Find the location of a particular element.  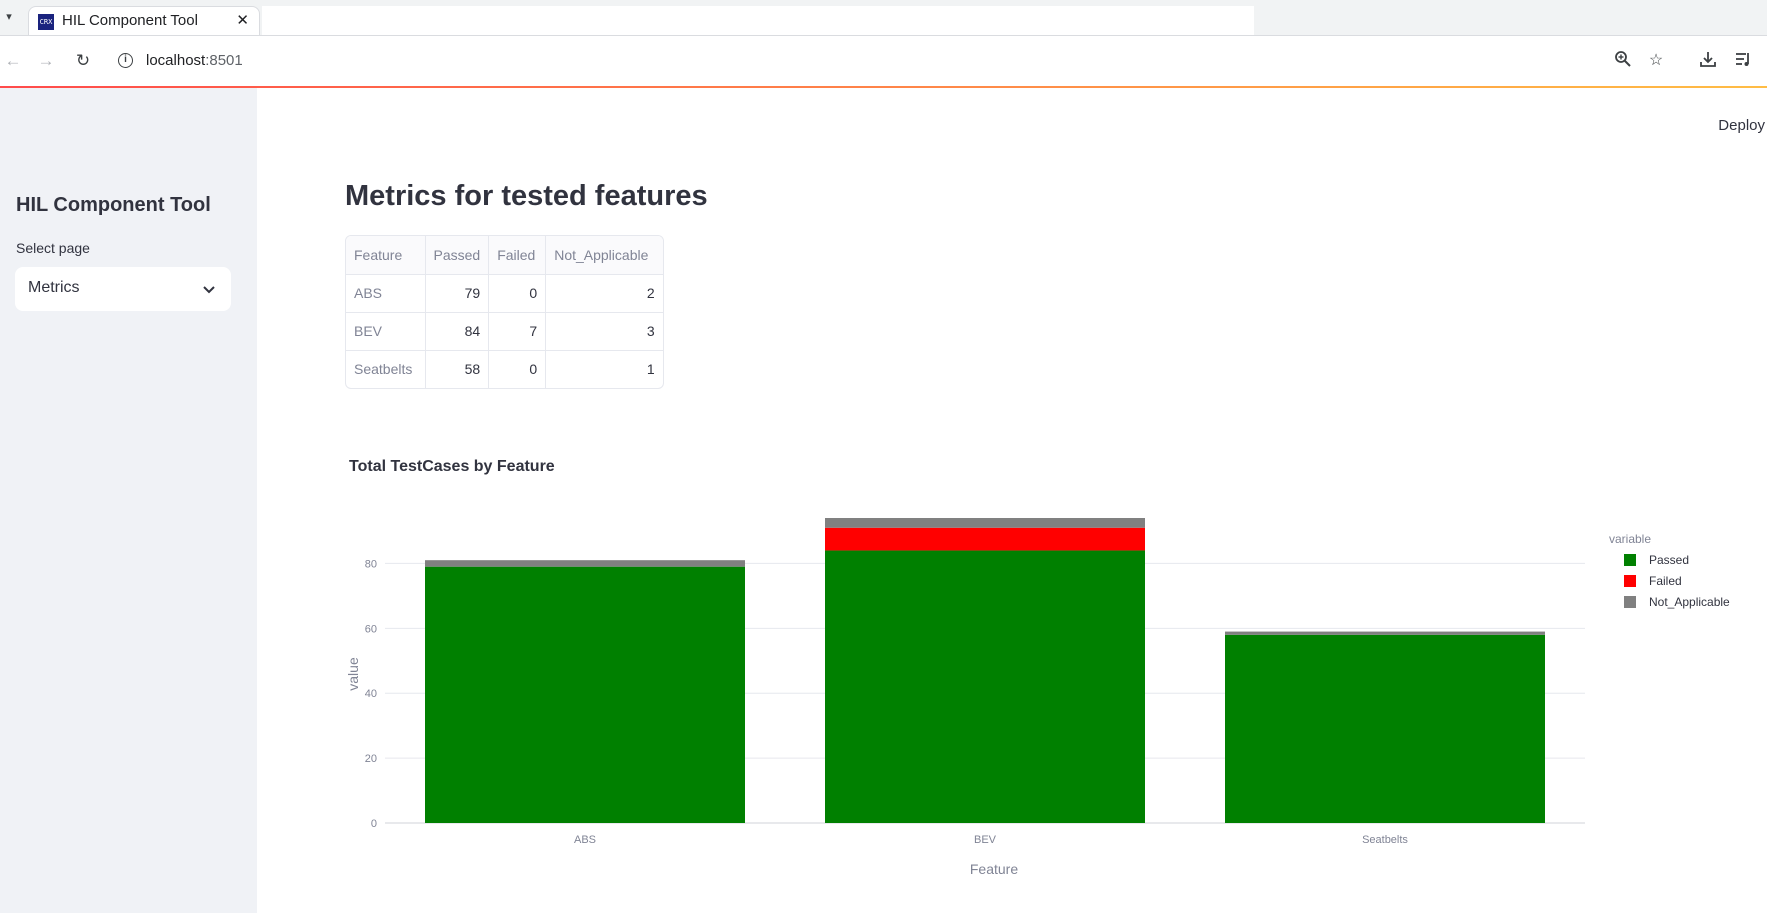

browser-tab: CRX HIL Component Tool ✕ is located at coordinates (144, 21).